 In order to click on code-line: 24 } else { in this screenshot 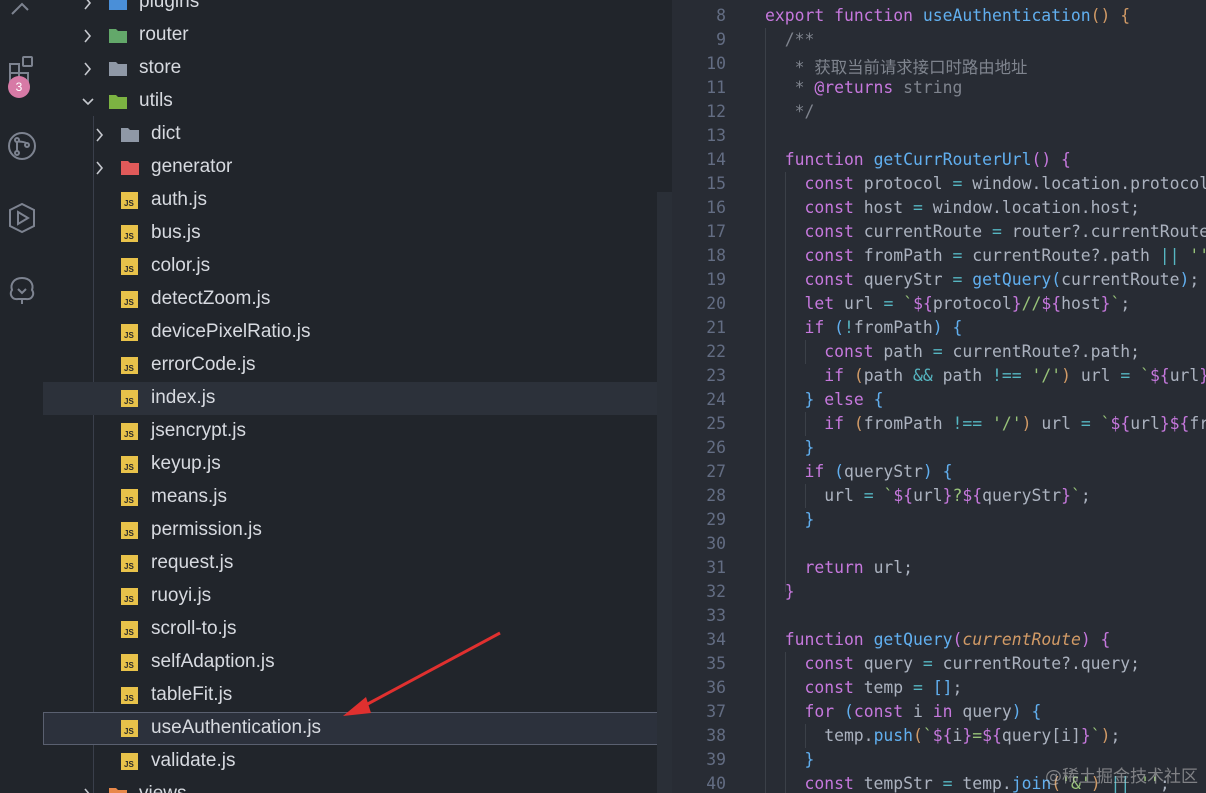, I will do `click(939, 400)`.